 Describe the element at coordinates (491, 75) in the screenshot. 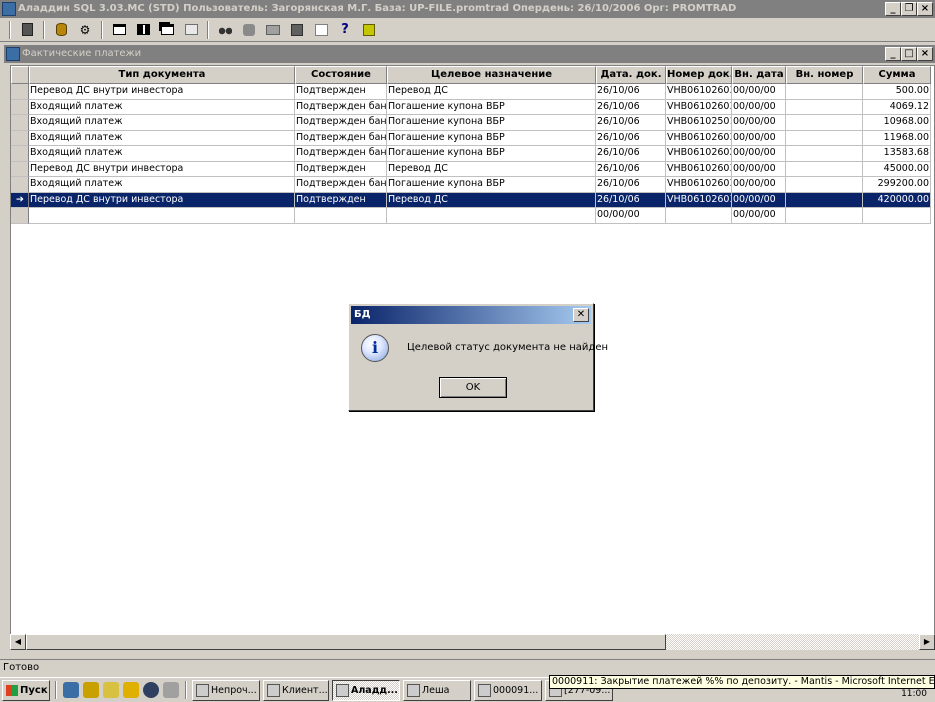

I see `column-header: Целевое назначение` at that location.